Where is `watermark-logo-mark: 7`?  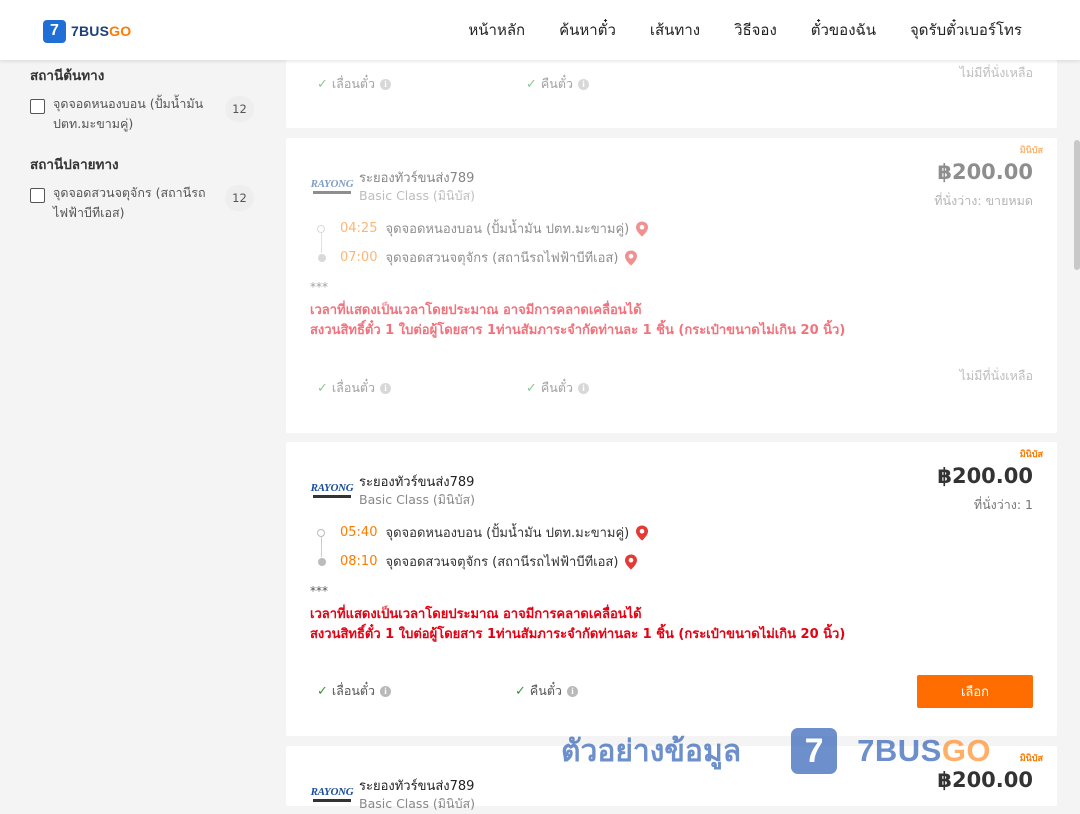 watermark-logo-mark: 7 is located at coordinates (814, 751).